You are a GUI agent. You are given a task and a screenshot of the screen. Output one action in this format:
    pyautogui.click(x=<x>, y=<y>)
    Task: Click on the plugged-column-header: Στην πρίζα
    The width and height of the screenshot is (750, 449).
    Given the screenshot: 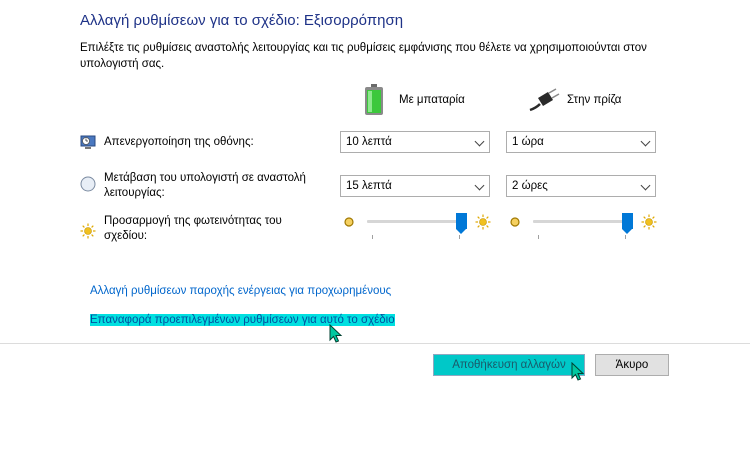 What is the action you would take?
    pyautogui.click(x=588, y=101)
    